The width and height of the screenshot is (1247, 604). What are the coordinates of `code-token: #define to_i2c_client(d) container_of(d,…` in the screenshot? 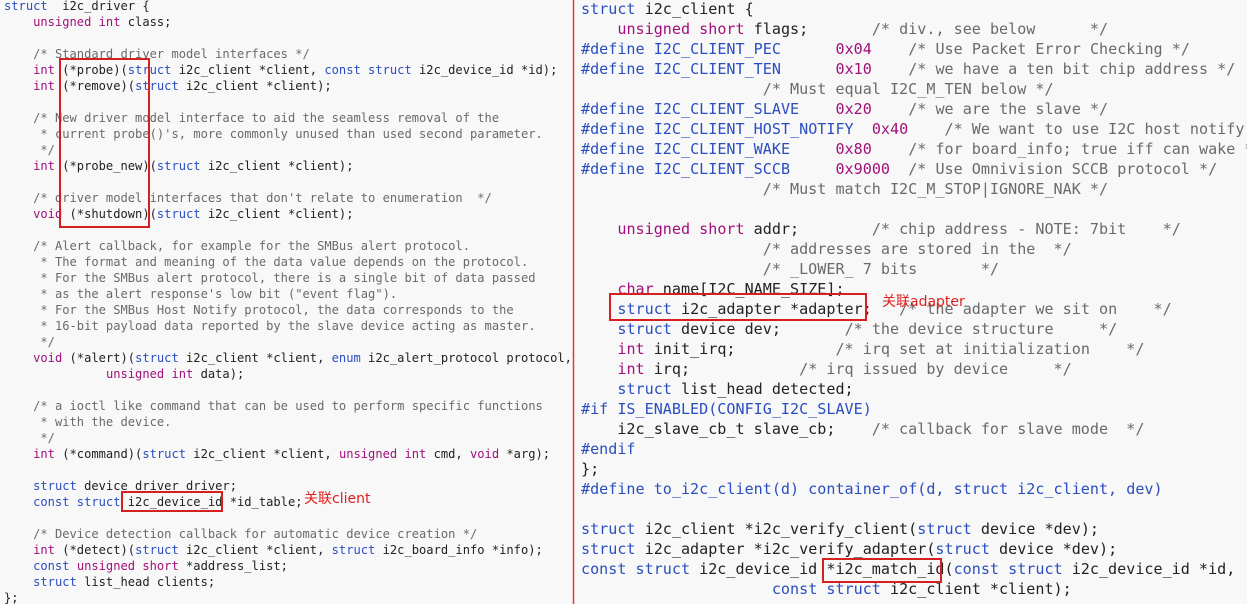 It's located at (872, 489).